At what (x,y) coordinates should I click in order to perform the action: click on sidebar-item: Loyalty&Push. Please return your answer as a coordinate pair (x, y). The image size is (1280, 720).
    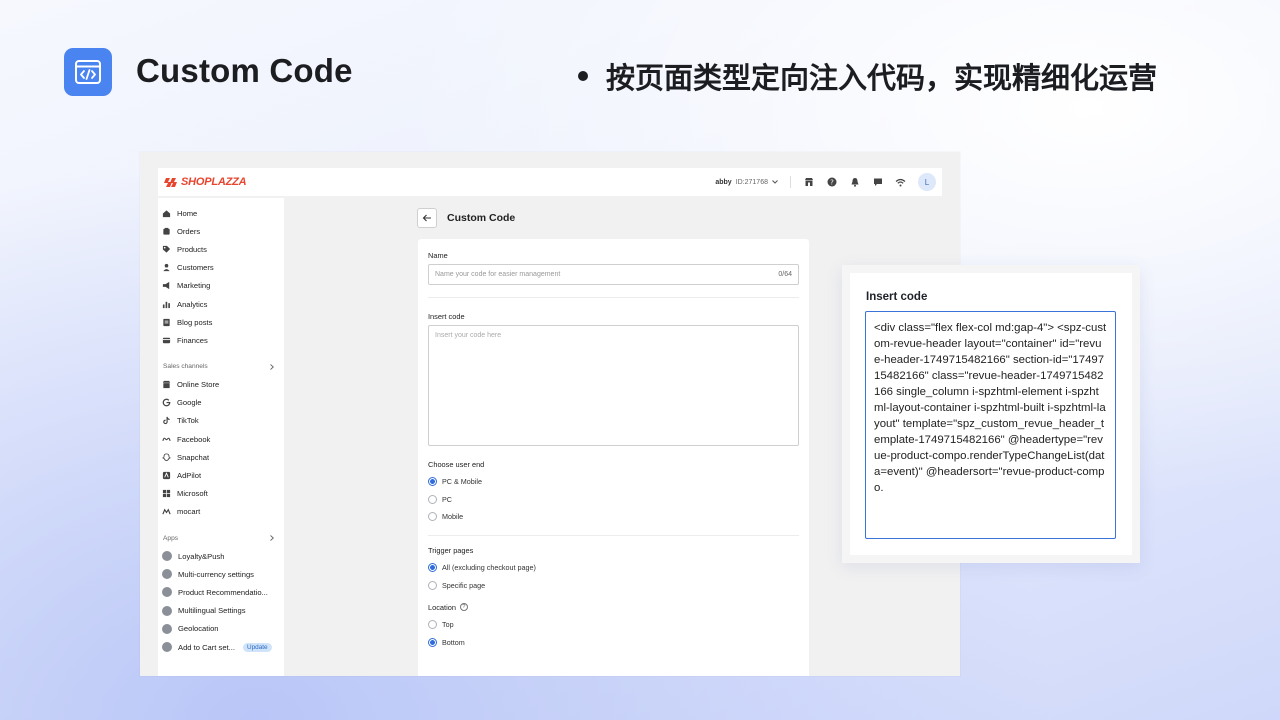
    Looking at the image, I should click on (221, 556).